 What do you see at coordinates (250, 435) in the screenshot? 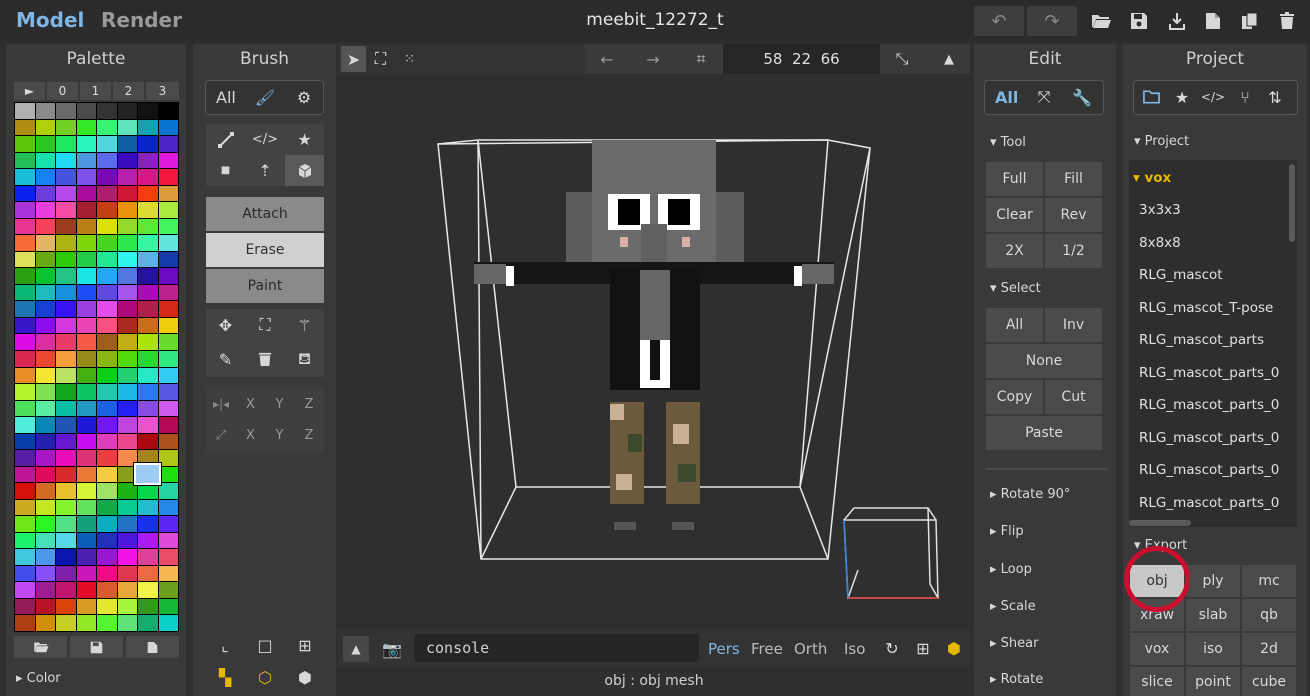
I see `axis-x-button: X` at bounding box center [250, 435].